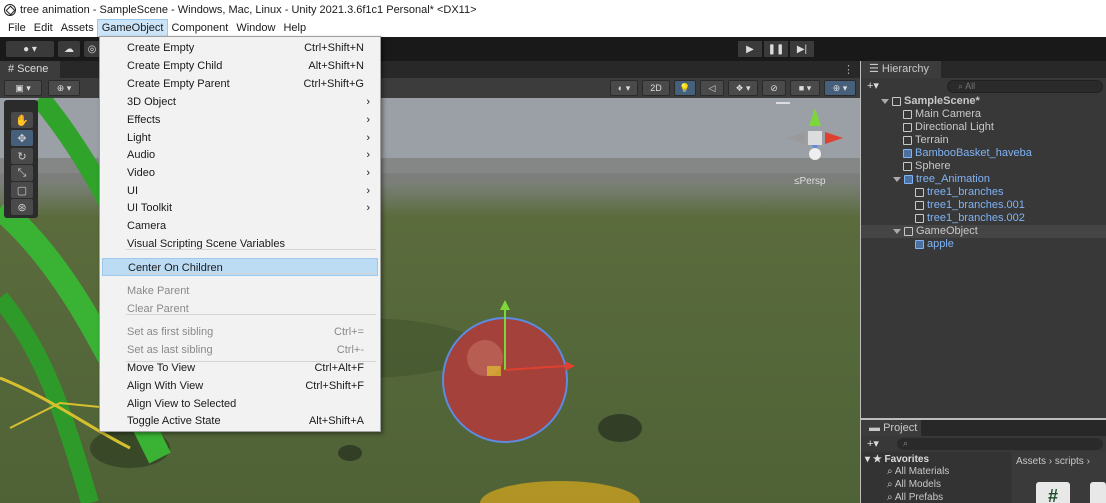  Describe the element at coordinates (805, 88) in the screenshot. I see `camera-dropdown: ■ ▾` at that location.